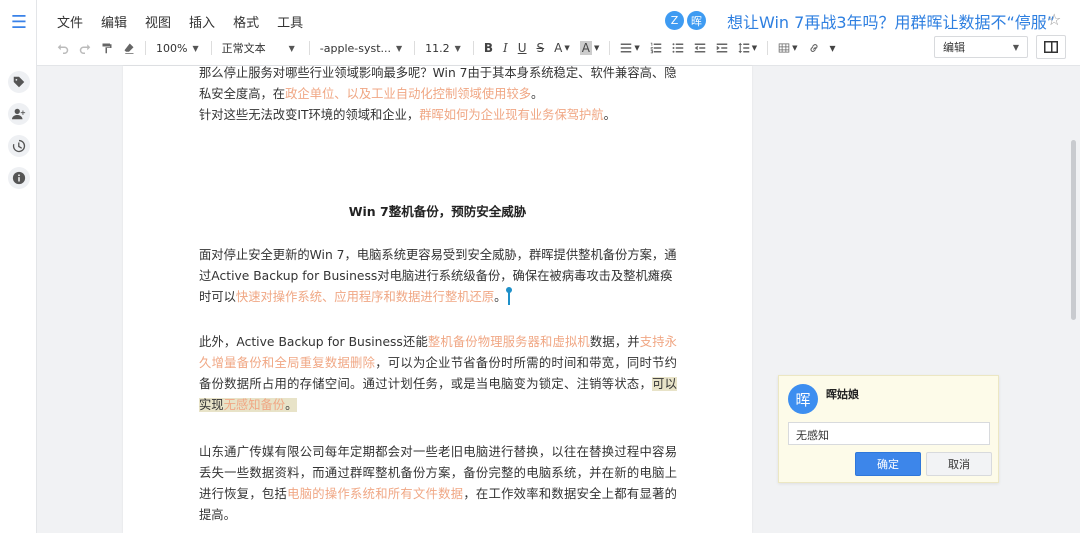 The image size is (1080, 533). I want to click on font-color-icon: A ▼, so click(562, 48).